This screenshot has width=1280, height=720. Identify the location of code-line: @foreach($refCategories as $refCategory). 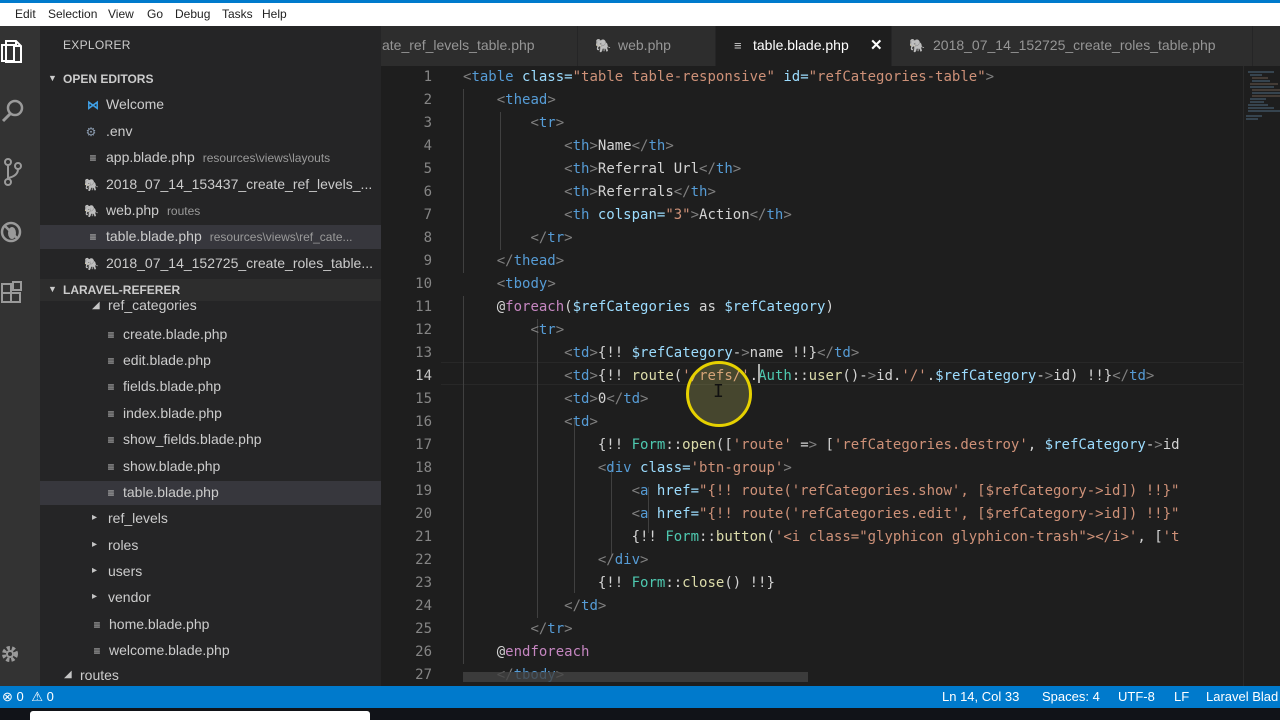
(648, 307).